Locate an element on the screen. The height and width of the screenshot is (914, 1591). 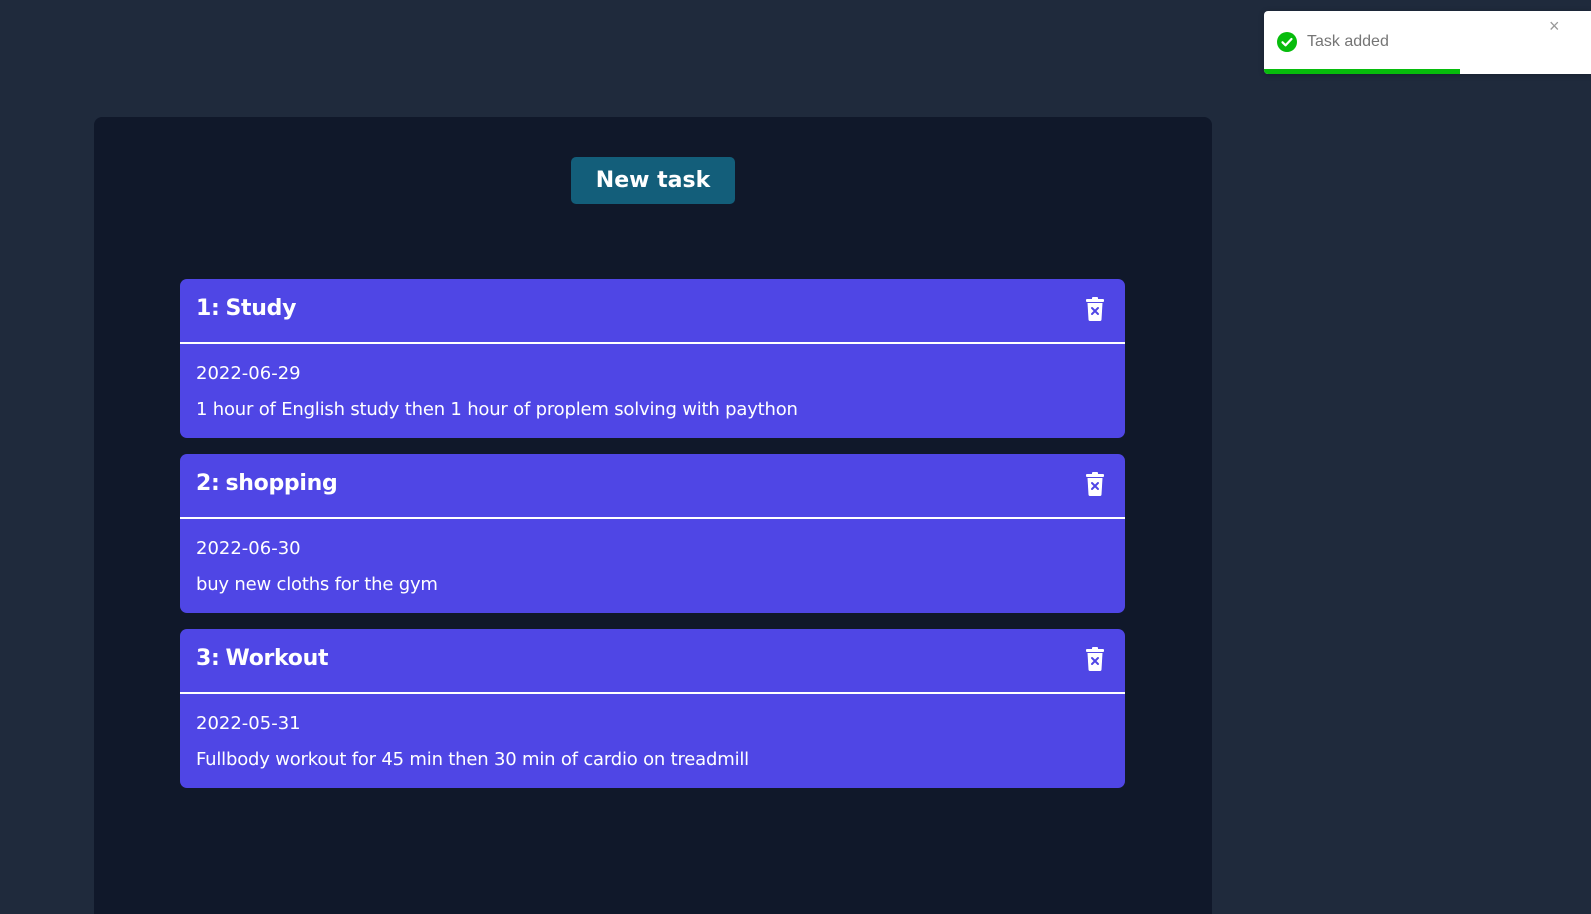
task-date: 2022-06-29 is located at coordinates (248, 373).